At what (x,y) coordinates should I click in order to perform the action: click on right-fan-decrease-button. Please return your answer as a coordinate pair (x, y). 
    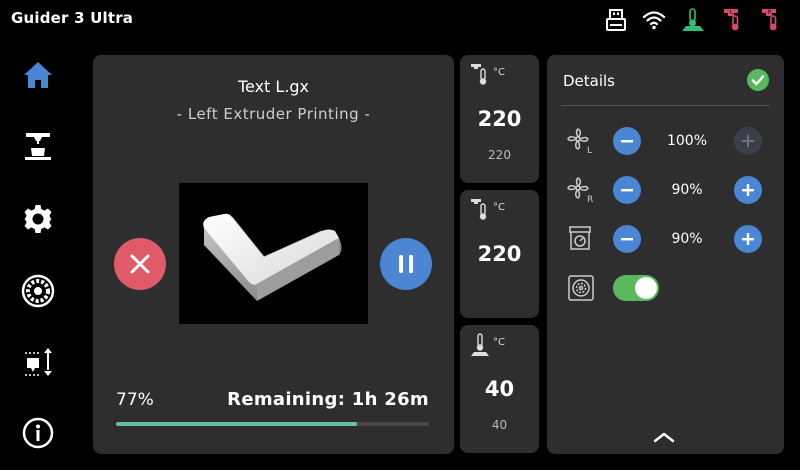
    Looking at the image, I should click on (627, 190).